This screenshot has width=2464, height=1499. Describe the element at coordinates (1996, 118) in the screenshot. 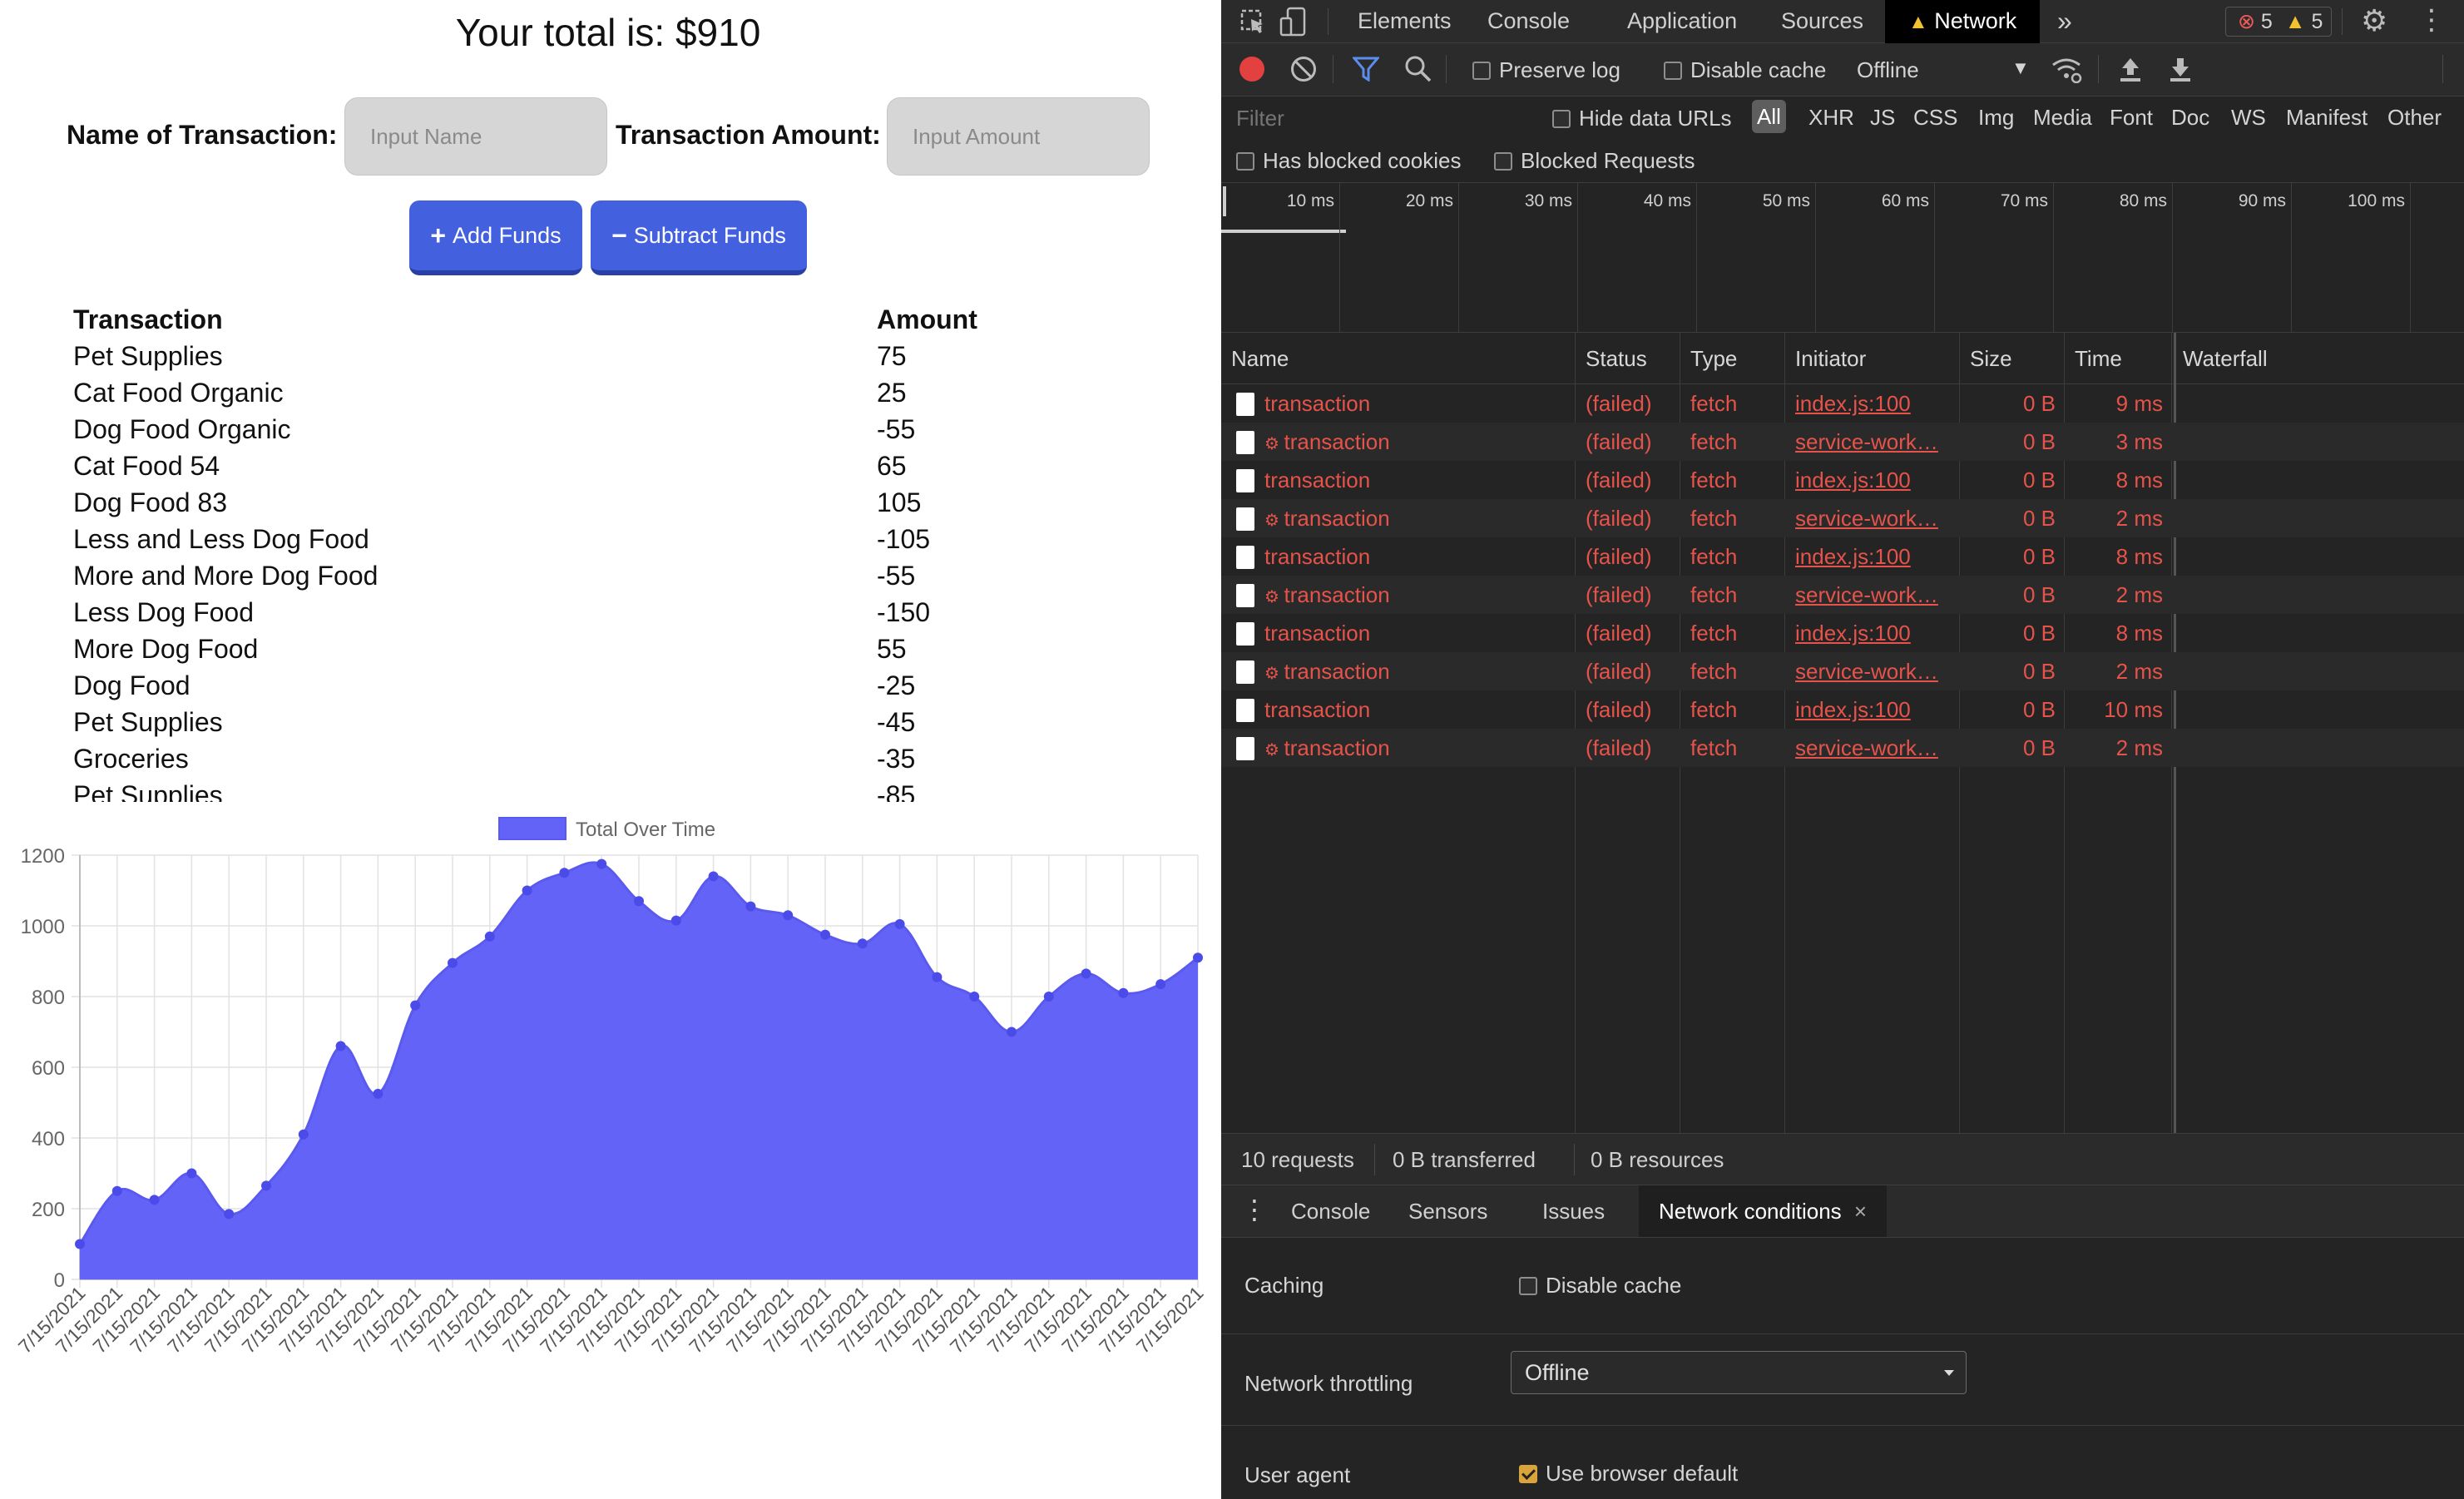

I see `filter-type-img: Img` at that location.